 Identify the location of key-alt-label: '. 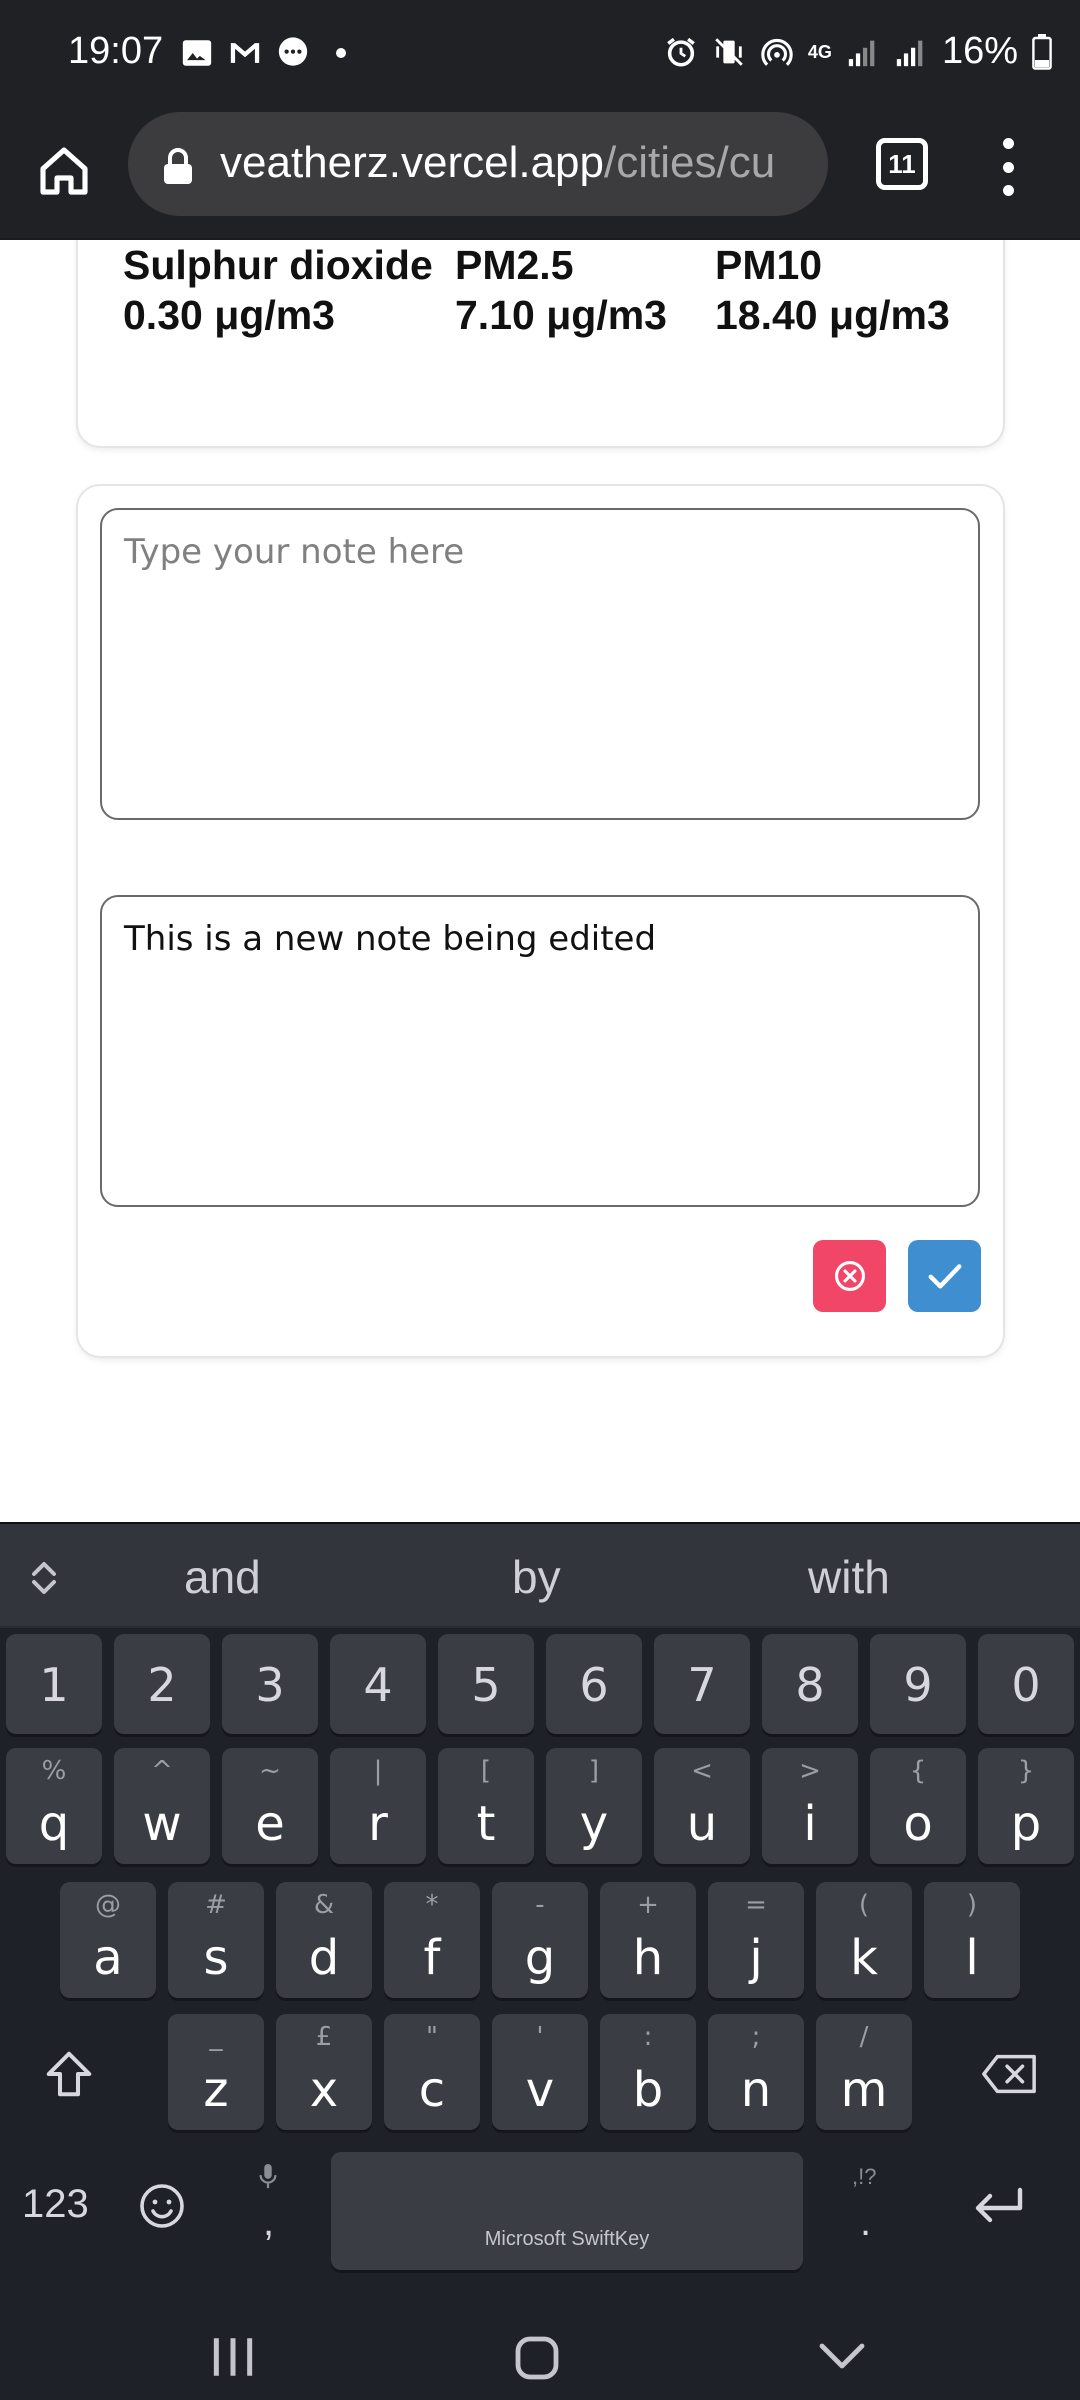
(540, 2037).